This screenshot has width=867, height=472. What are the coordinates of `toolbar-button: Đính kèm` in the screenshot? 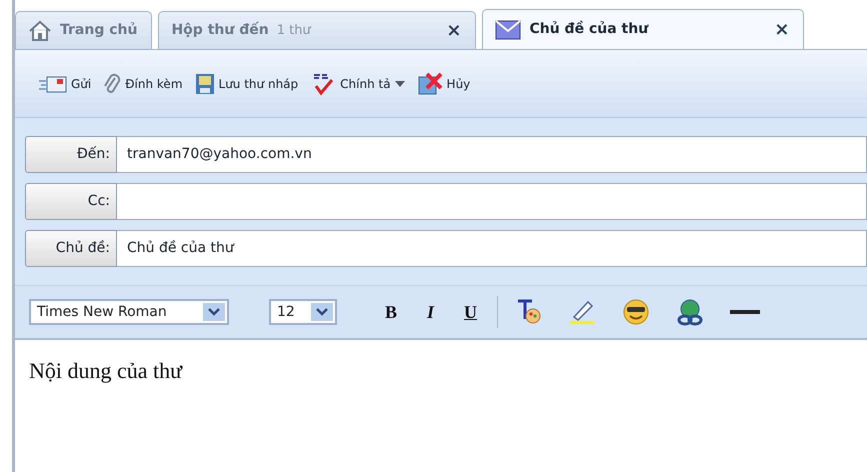 It's located at (143, 83).